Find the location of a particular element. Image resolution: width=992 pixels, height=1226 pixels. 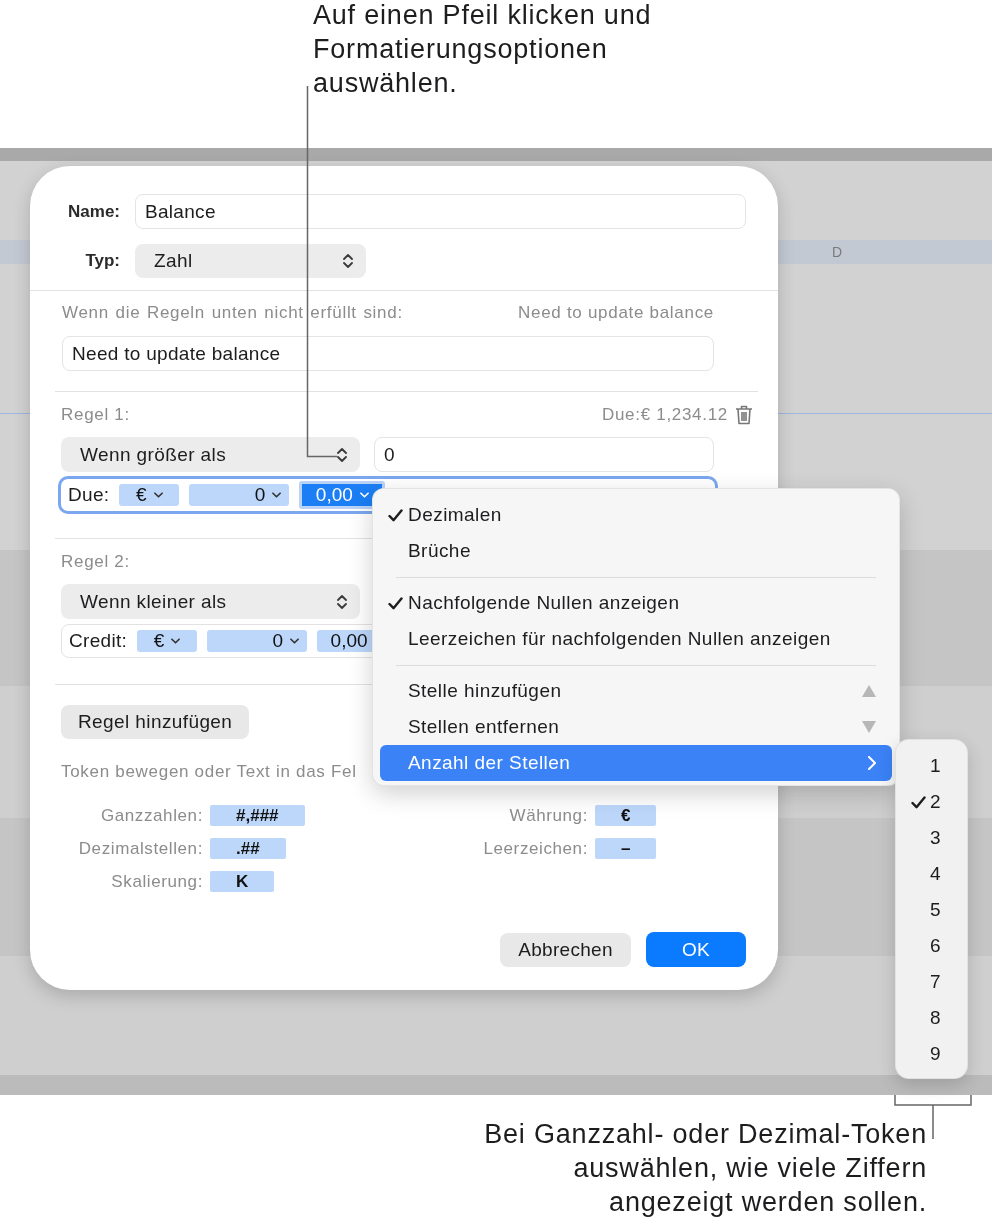

format-prefix: Credit: is located at coordinates (98, 641).